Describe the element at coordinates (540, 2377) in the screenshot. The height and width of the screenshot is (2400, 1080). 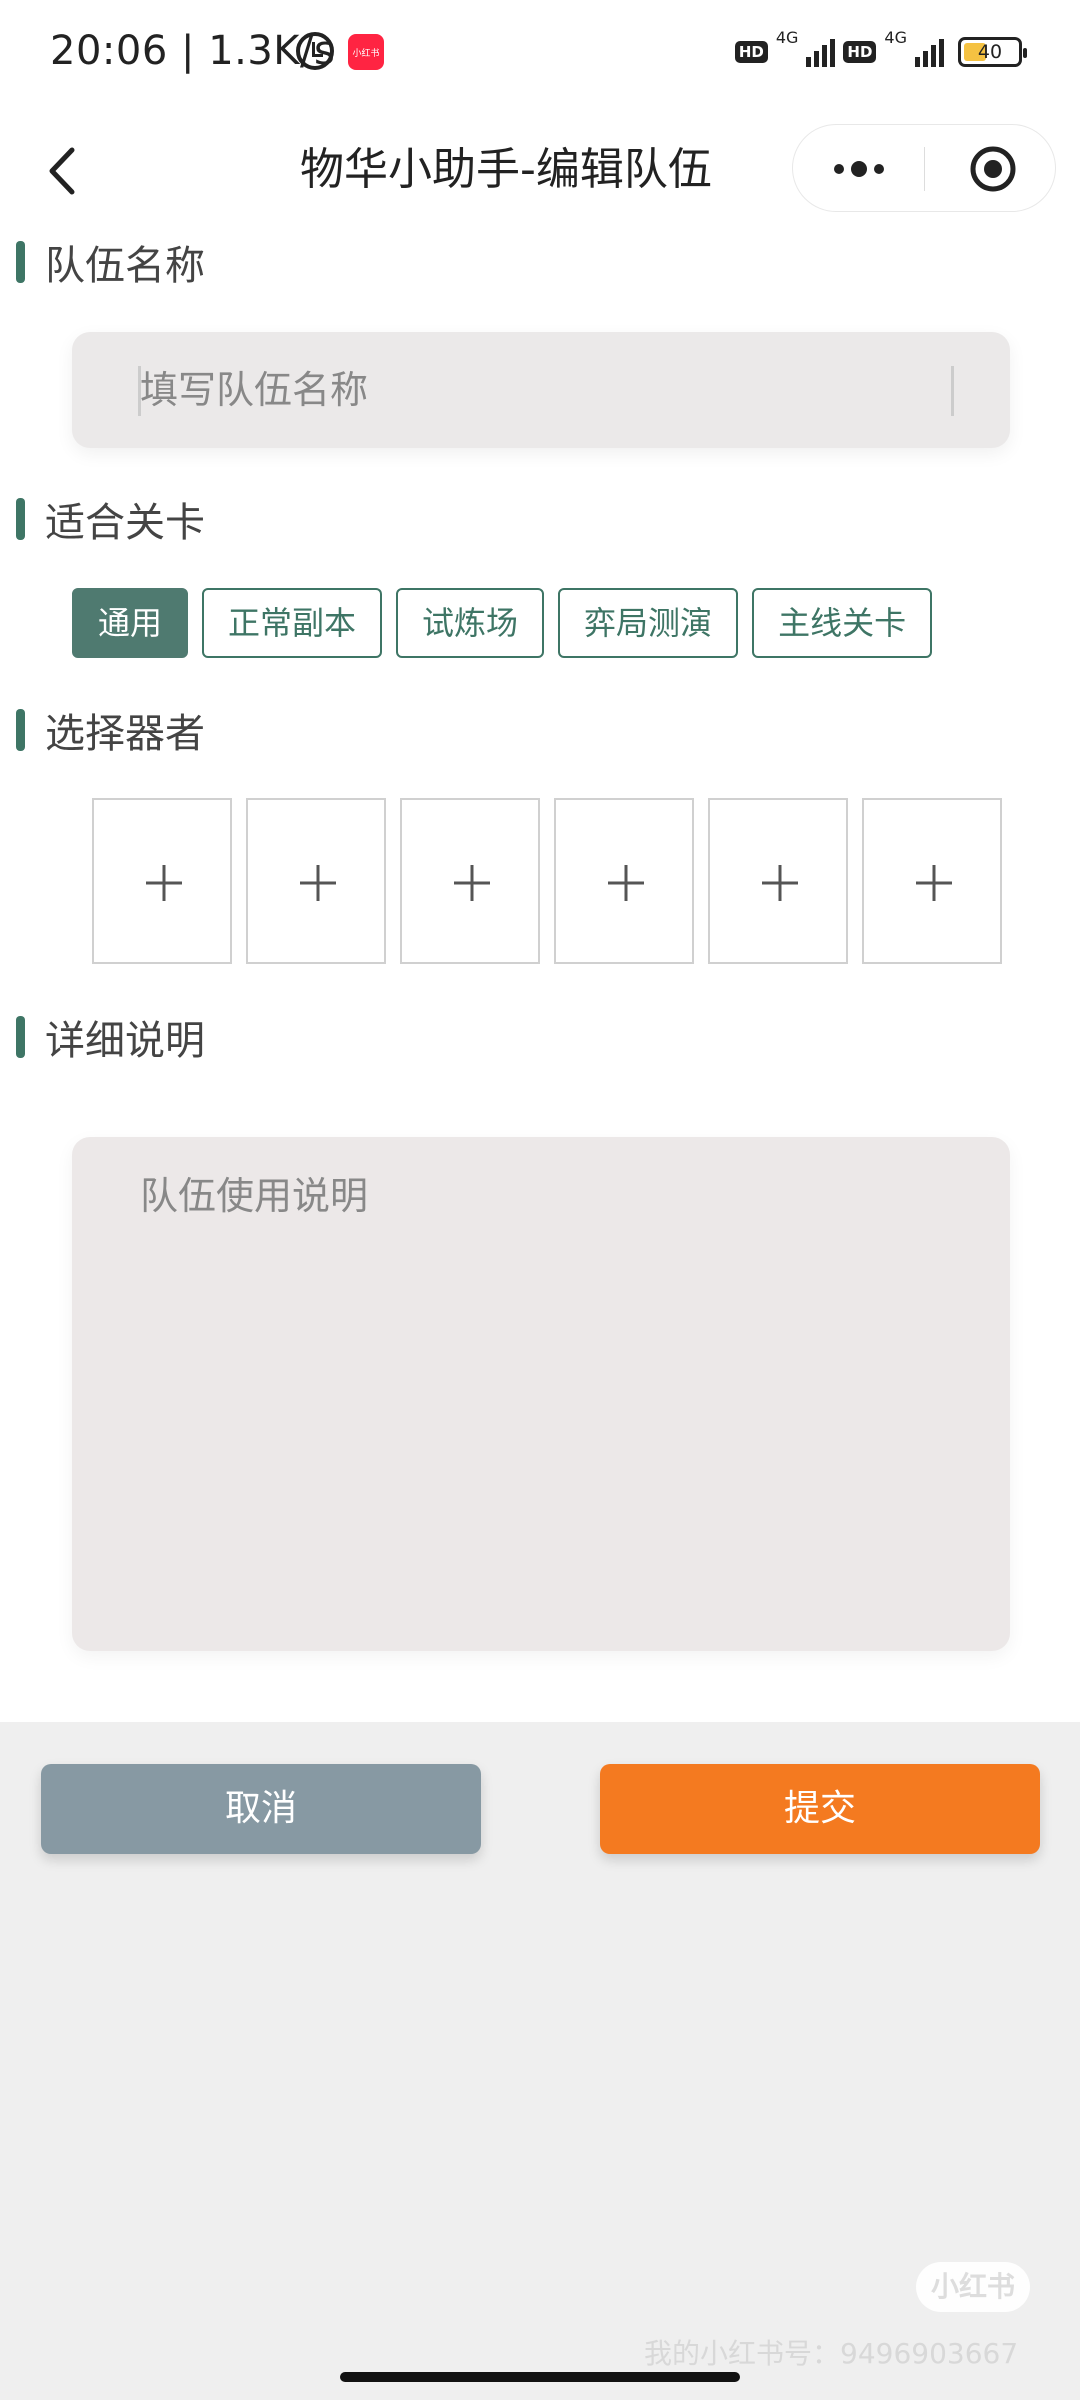
I see `home-indicator` at that location.